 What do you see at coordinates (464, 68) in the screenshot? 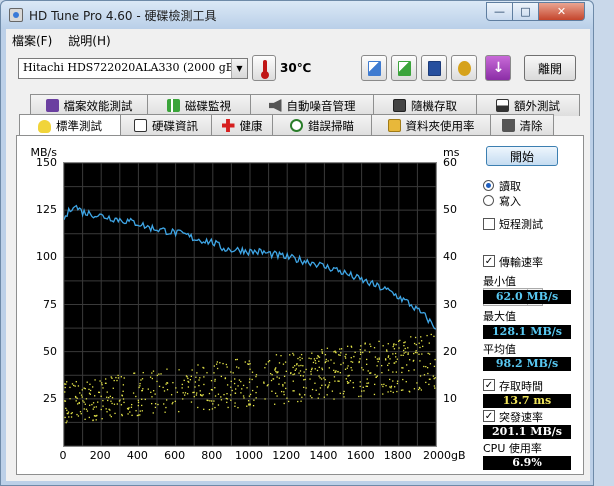
I see `options-button` at bounding box center [464, 68].